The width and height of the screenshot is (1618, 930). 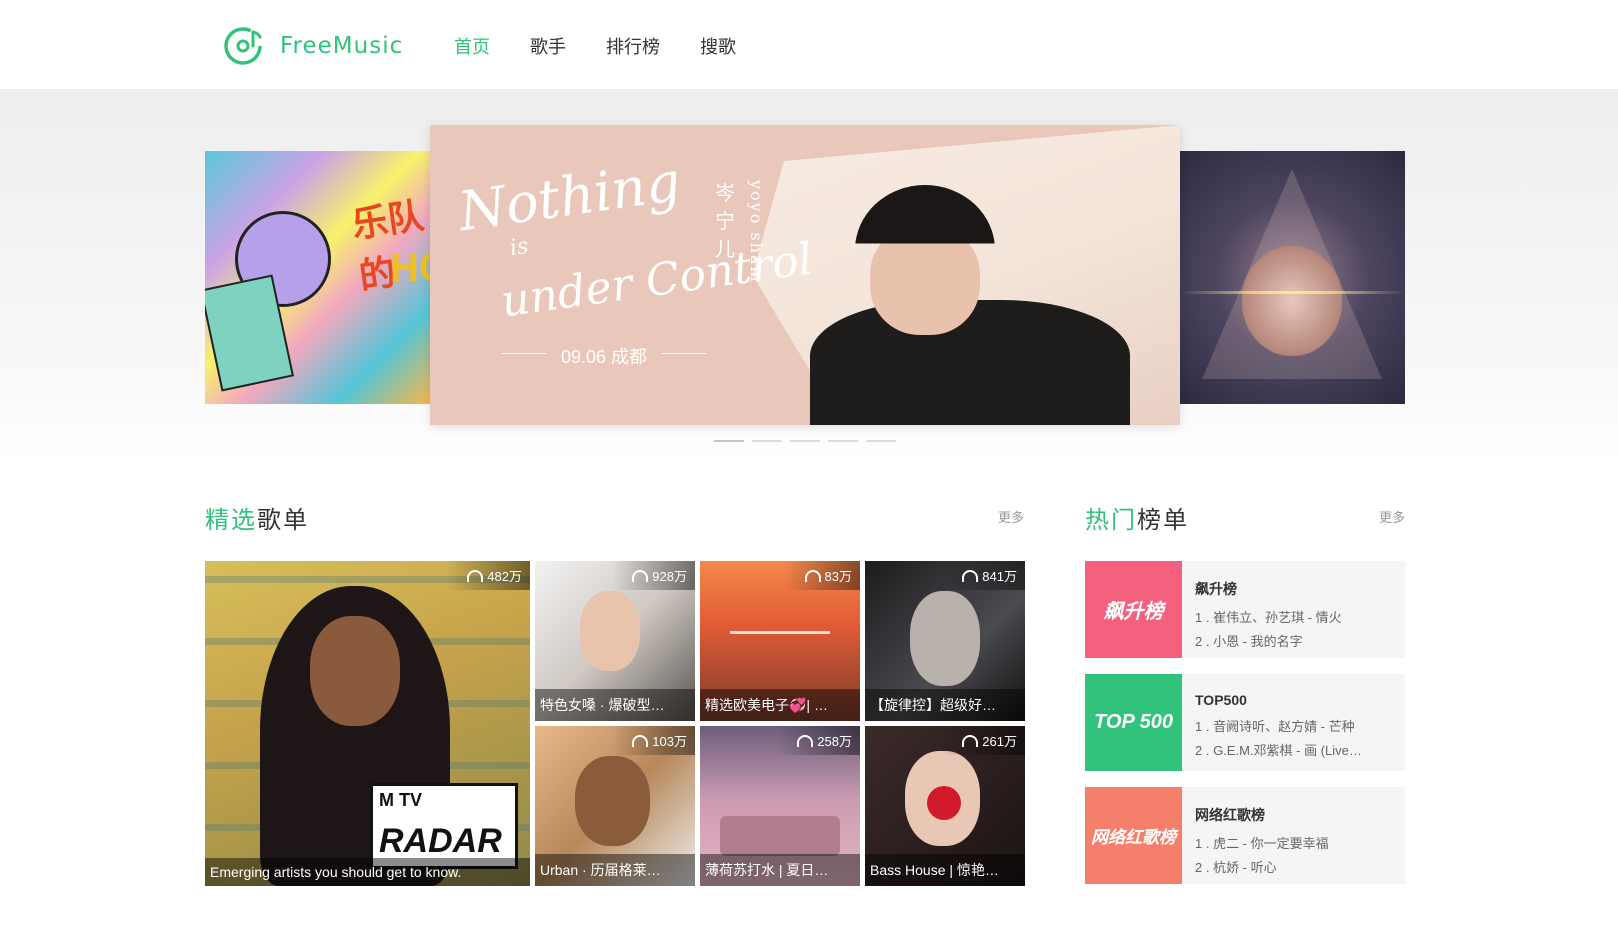 What do you see at coordinates (983, 575) in the screenshot?
I see `play-count: 841万` at bounding box center [983, 575].